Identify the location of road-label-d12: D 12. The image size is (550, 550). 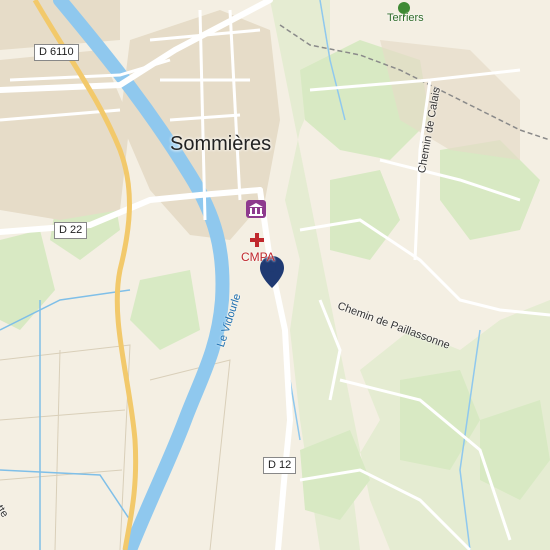
(280, 465).